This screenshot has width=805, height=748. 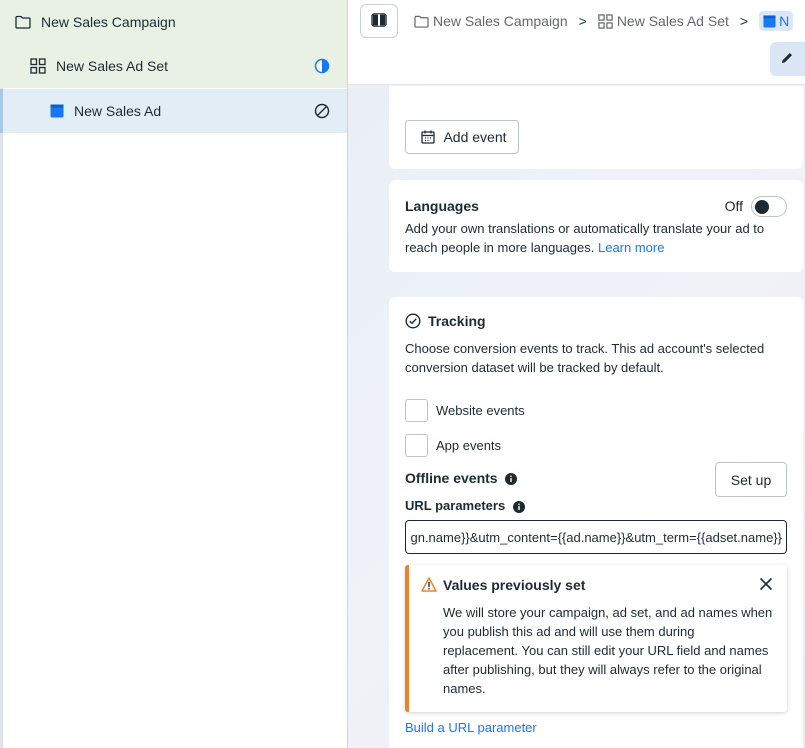 I want to click on breadcrumb-adset: New Sales Ad Set, so click(x=663, y=21).